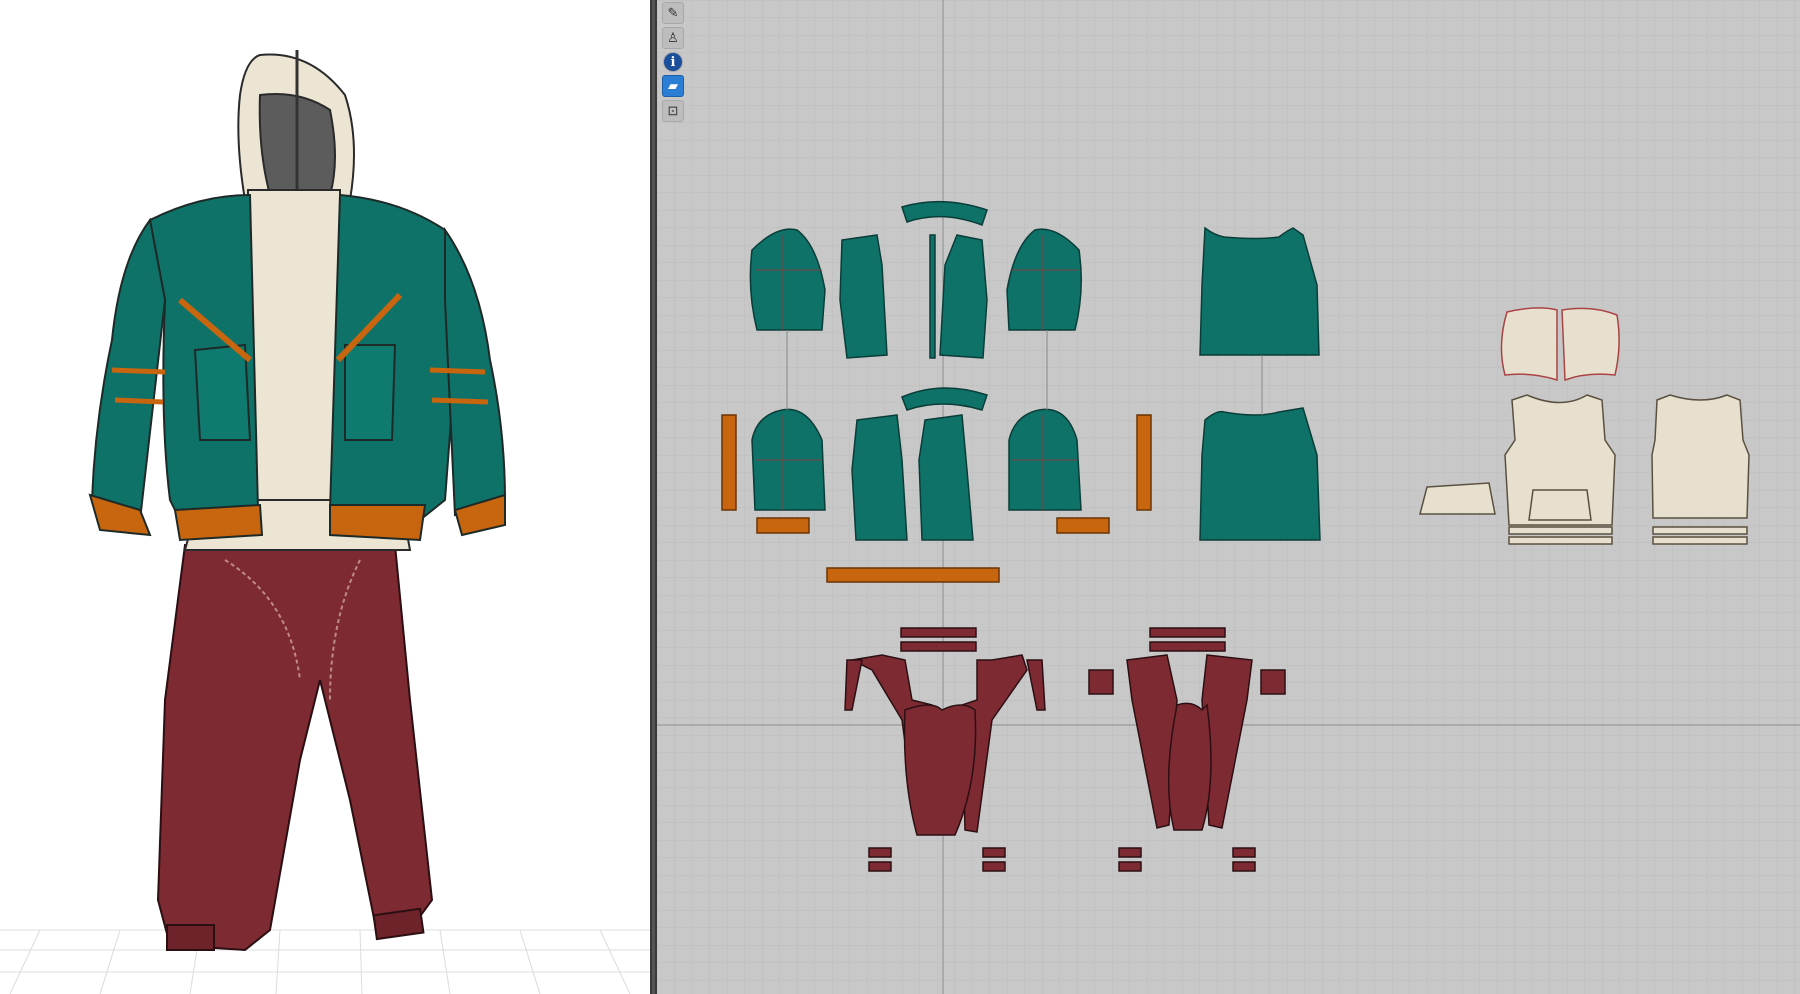  I want to click on lock-shirt-icon: ⊡, so click(673, 111).